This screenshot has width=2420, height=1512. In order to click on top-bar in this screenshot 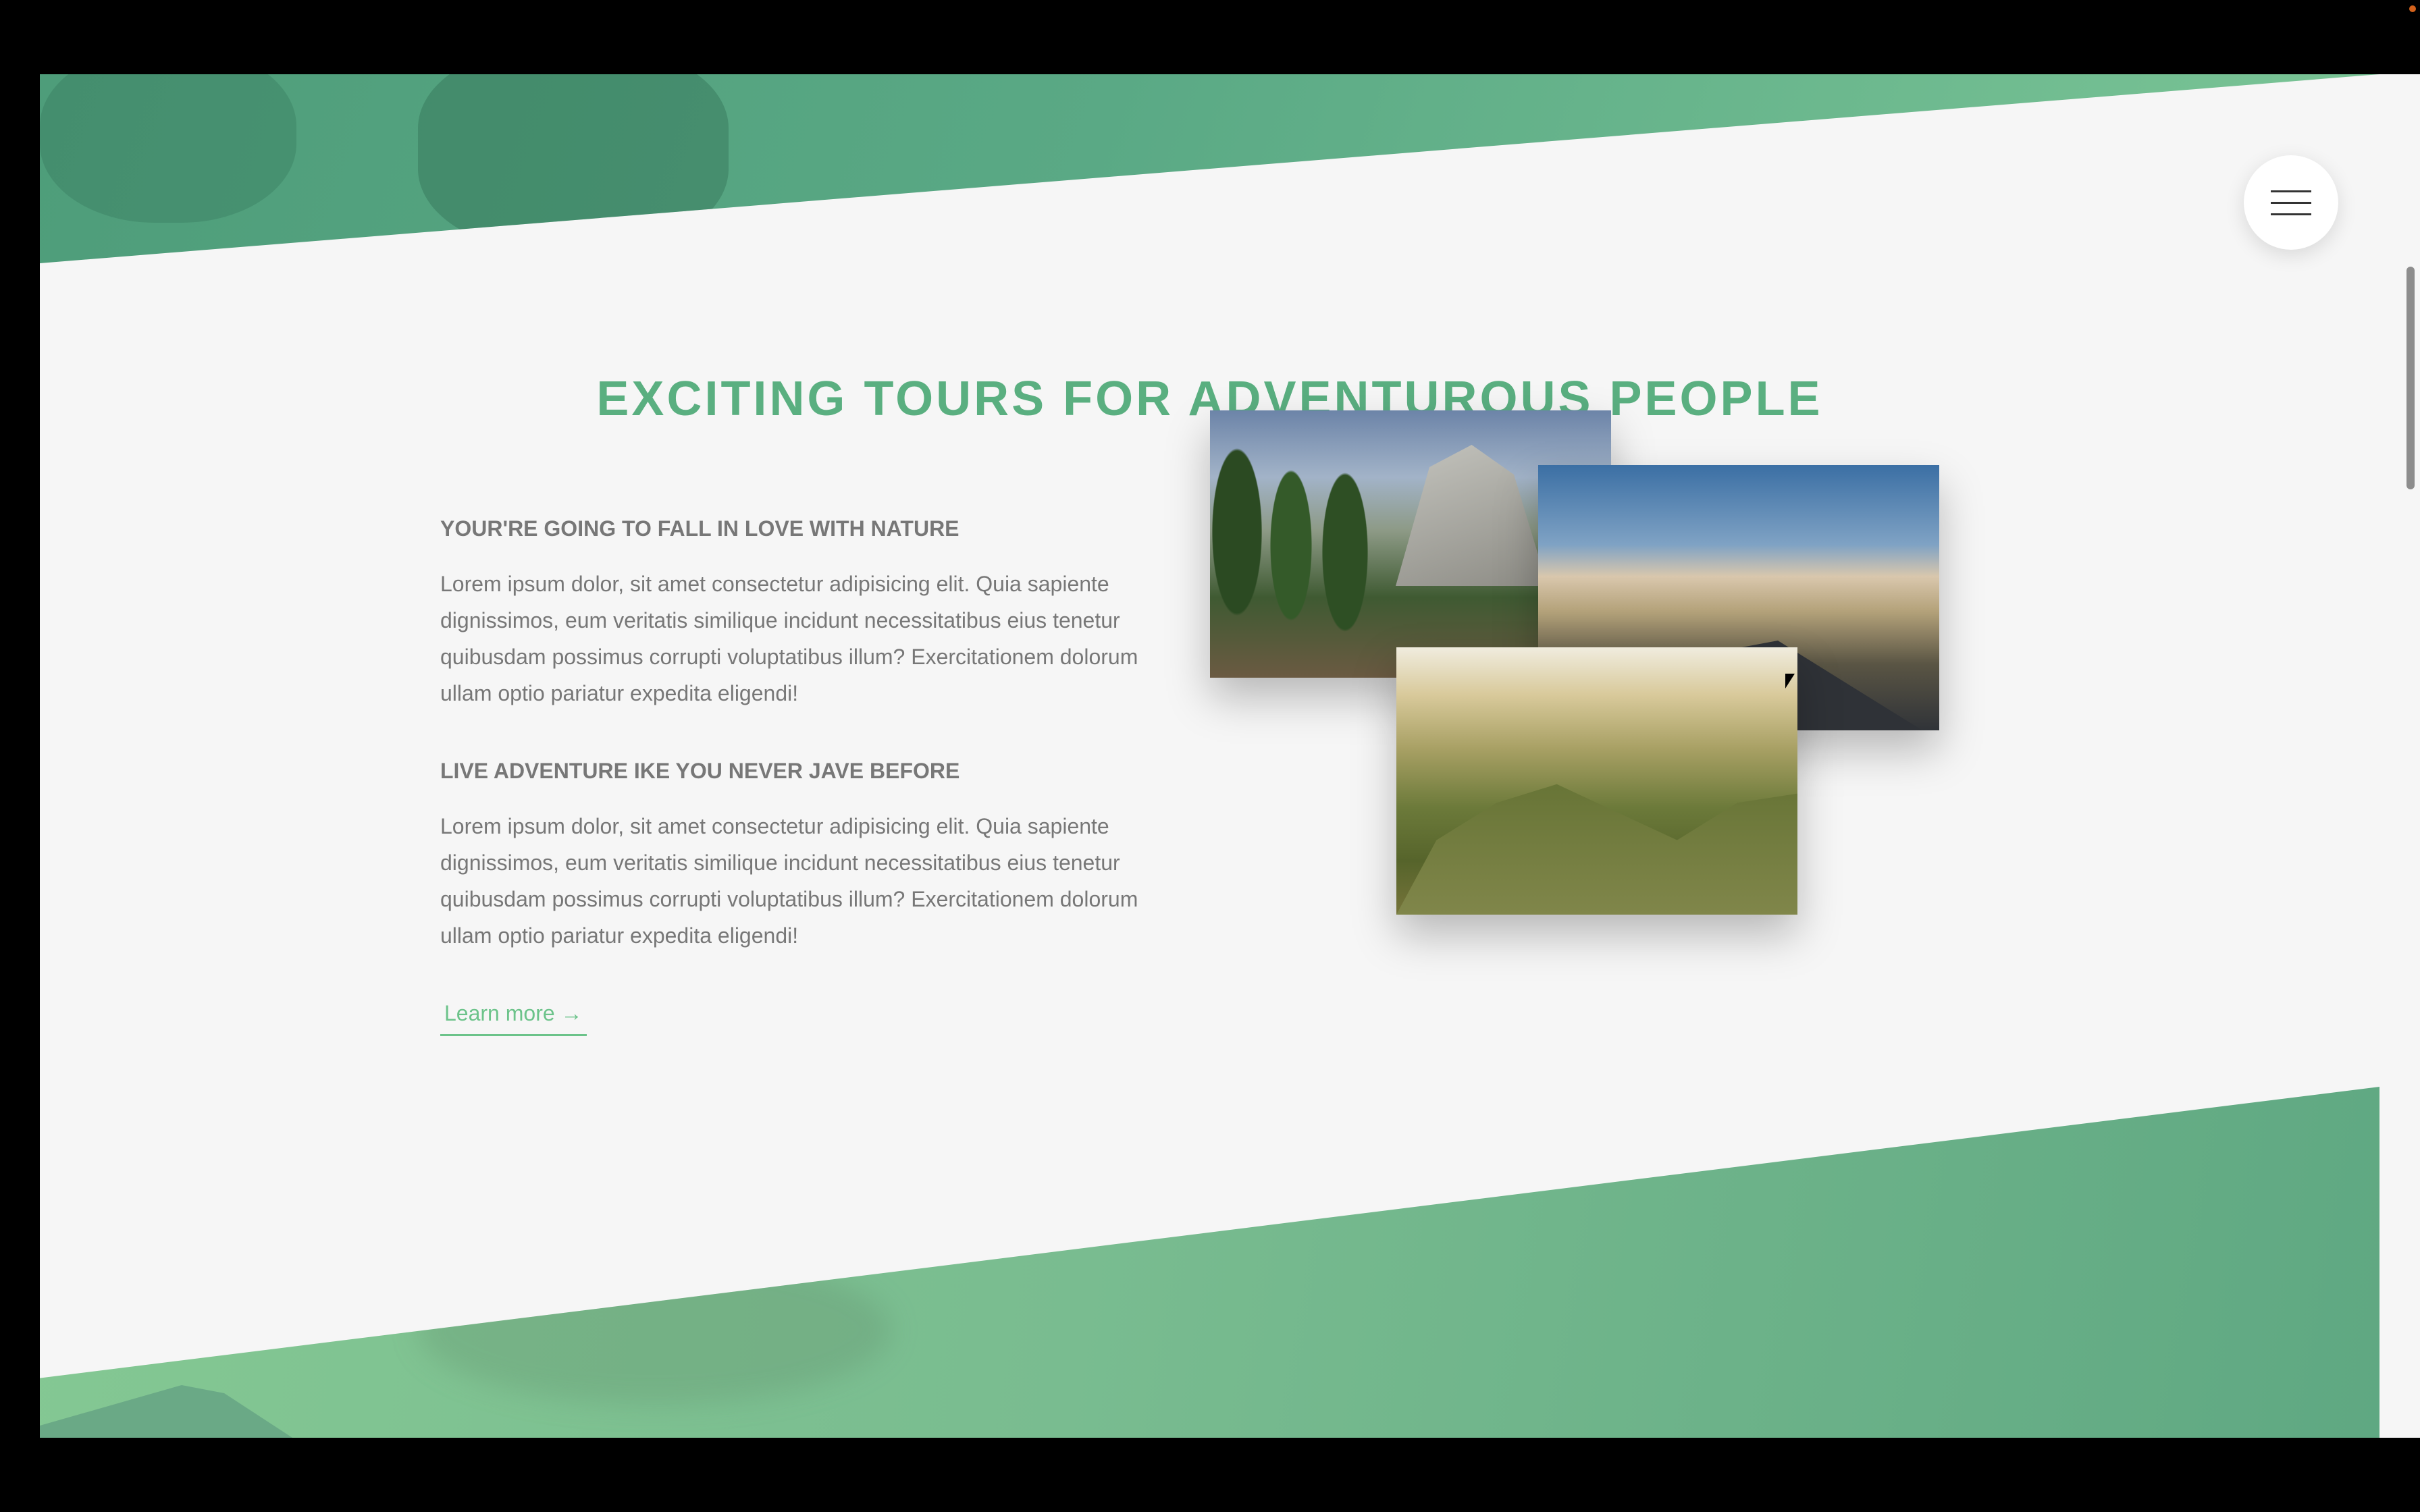, I will do `click(1210, 37)`.